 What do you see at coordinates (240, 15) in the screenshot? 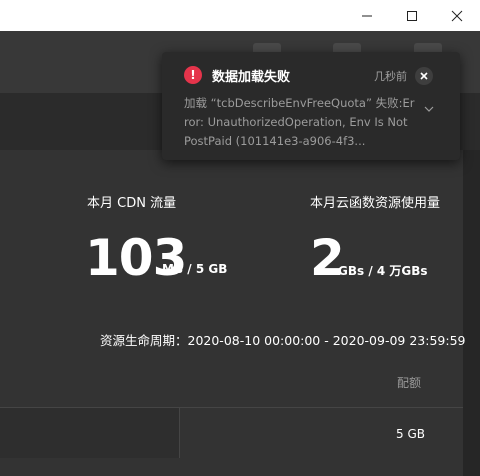
I see `window-titlebar` at bounding box center [240, 15].